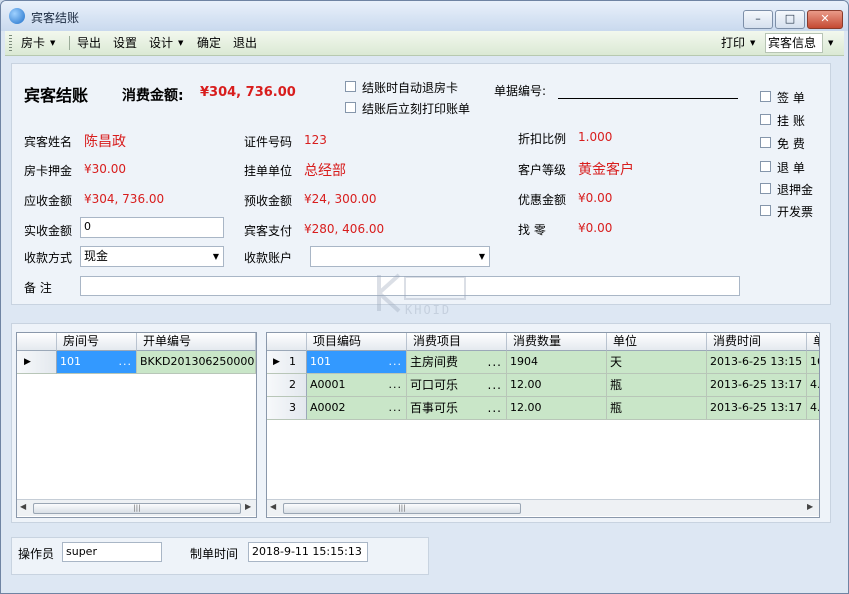 This screenshot has width=849, height=594. I want to click on exit-button: 退出, so click(245, 43).